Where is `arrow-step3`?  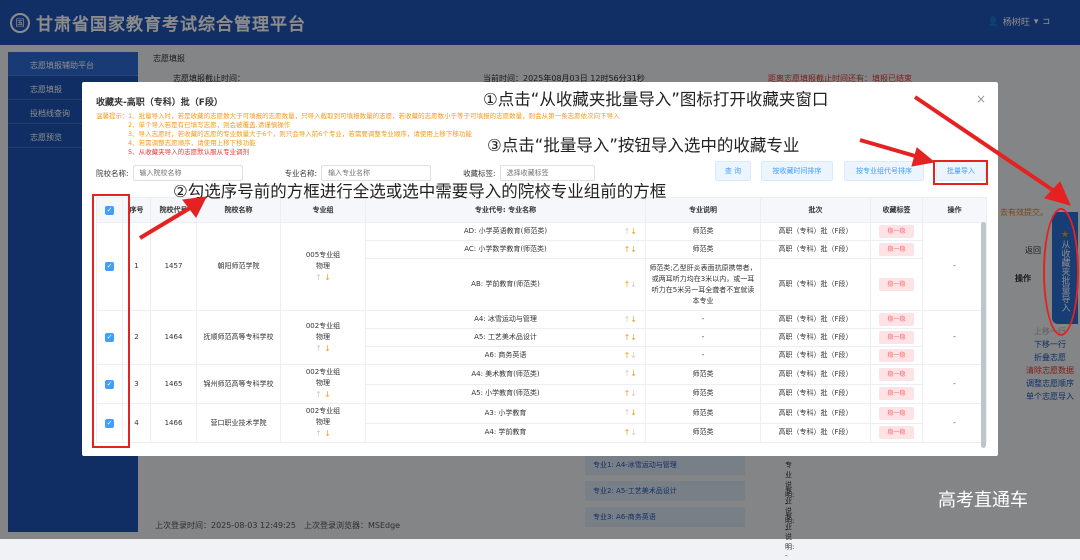 arrow-step3 is located at coordinates (891, 149).